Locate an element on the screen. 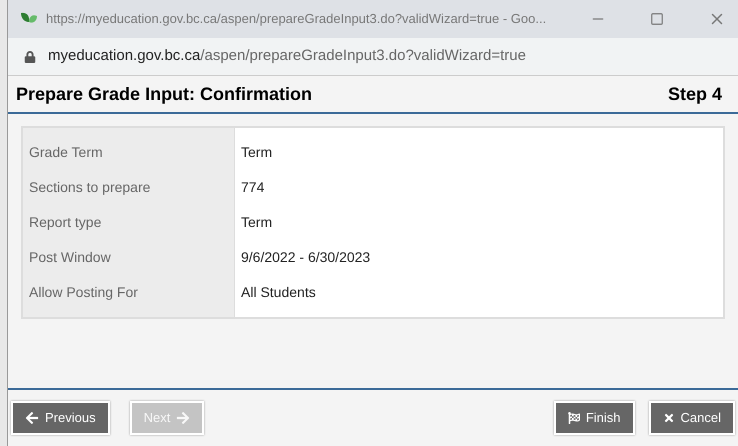  cancel-button: Cancel is located at coordinates (691, 418).